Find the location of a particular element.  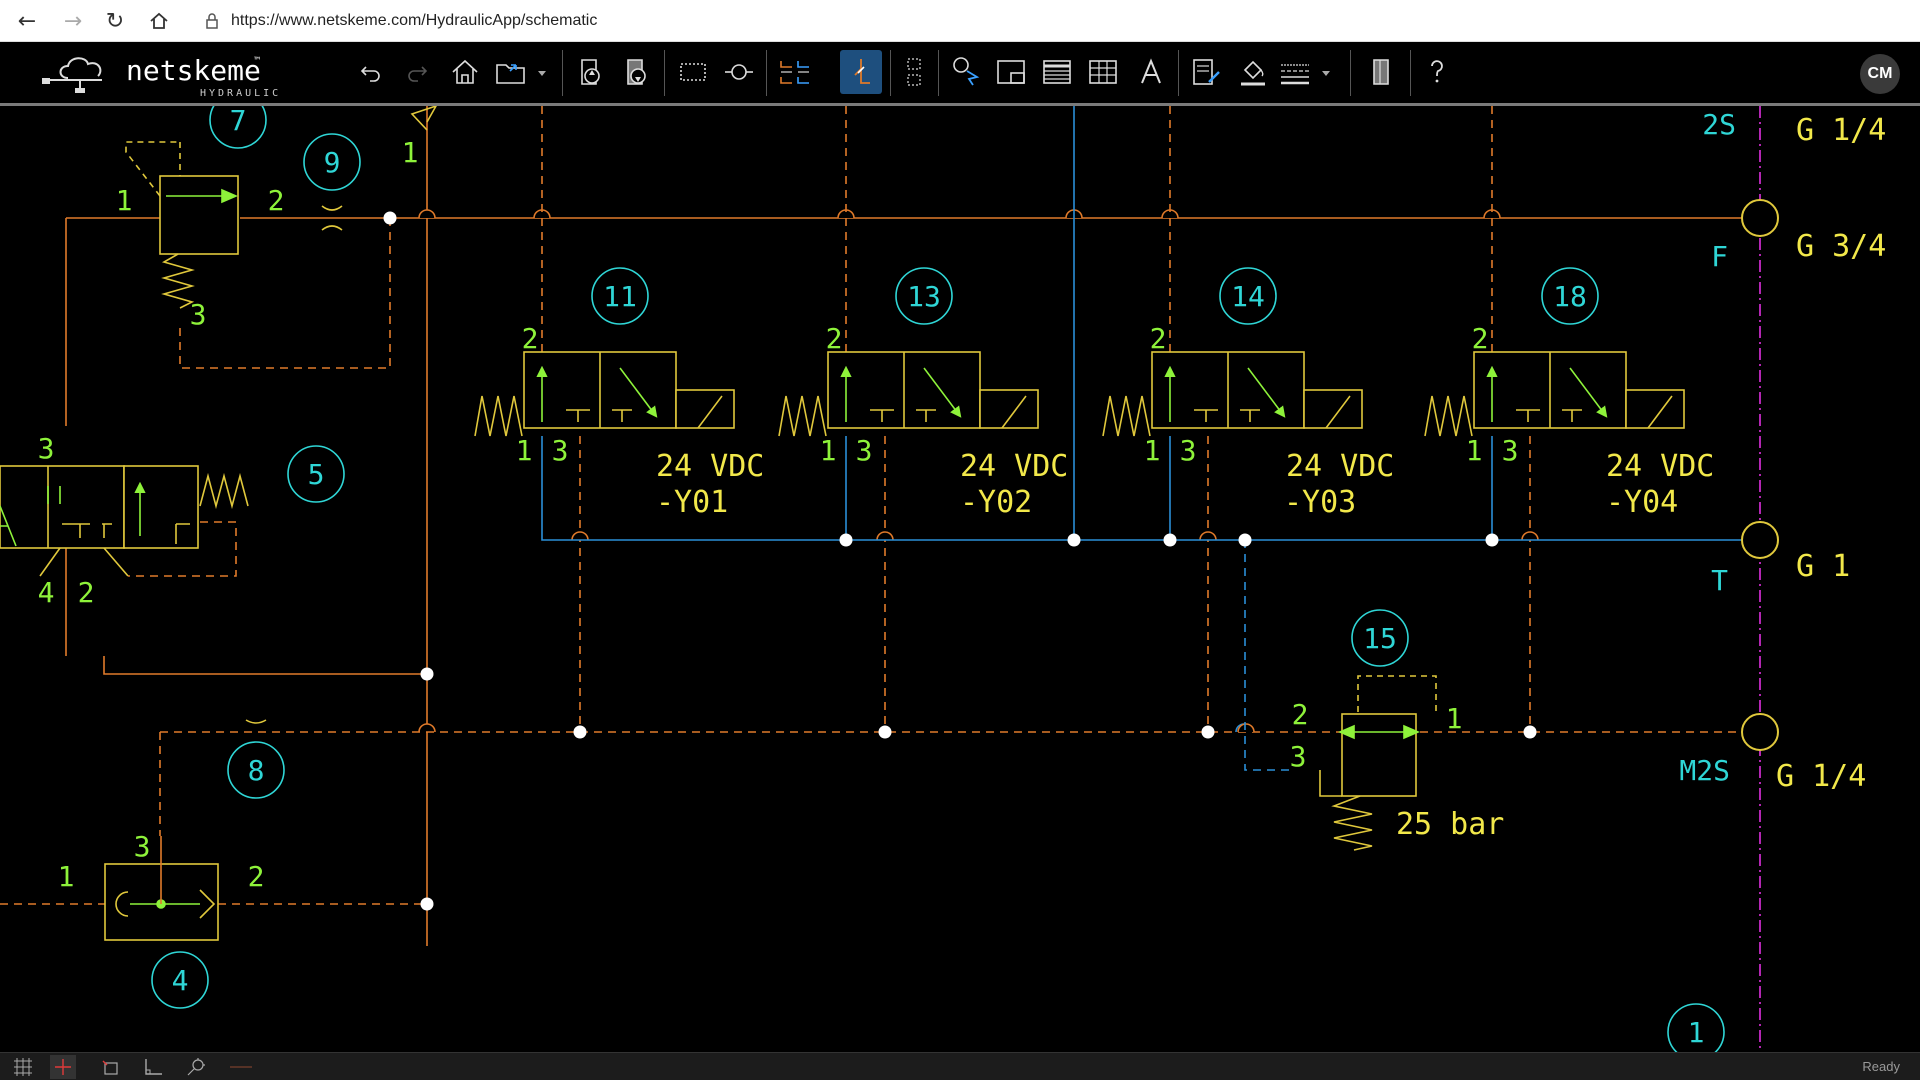

help-button is located at coordinates (1437, 72).